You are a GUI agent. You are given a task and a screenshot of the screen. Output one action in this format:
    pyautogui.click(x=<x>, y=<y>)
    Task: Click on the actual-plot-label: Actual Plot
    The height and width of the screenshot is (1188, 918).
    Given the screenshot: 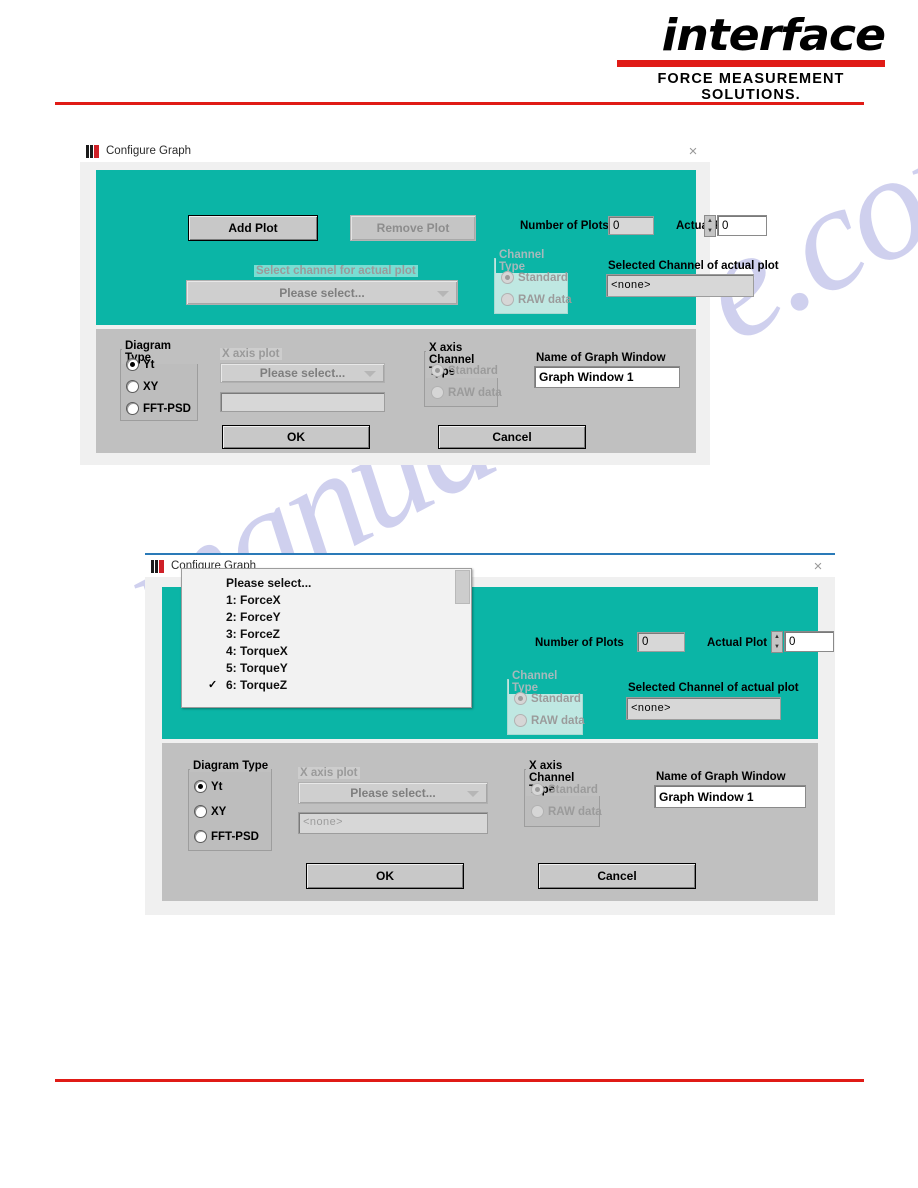 What is the action you would take?
    pyautogui.click(x=737, y=643)
    